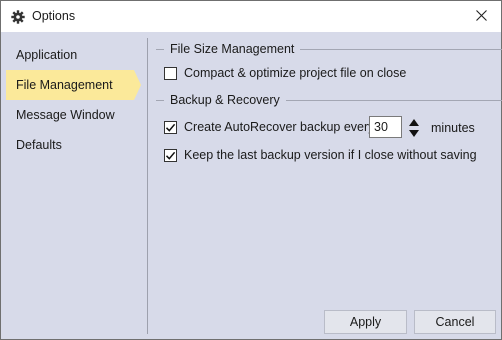 Image resolution: width=502 pixels, height=340 pixels. What do you see at coordinates (232, 49) in the screenshot?
I see `file-size-group-label: File Size Management` at bounding box center [232, 49].